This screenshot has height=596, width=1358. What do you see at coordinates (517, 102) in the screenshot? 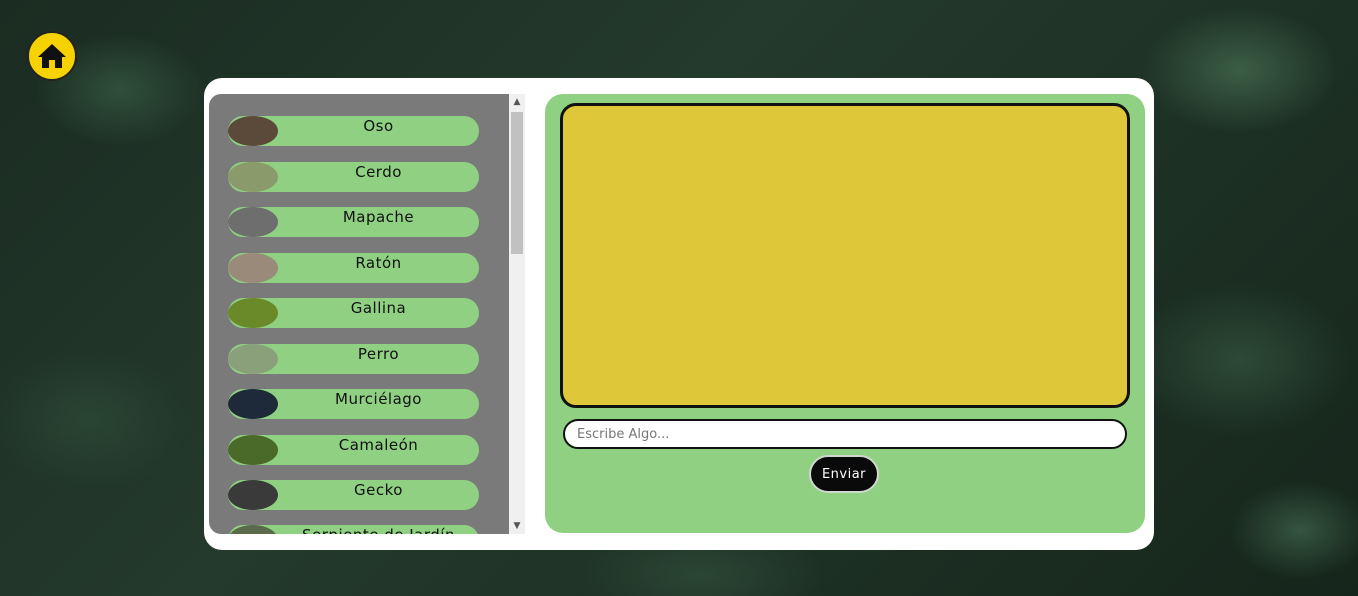
I see `scroll-up-icon: ▲` at bounding box center [517, 102].